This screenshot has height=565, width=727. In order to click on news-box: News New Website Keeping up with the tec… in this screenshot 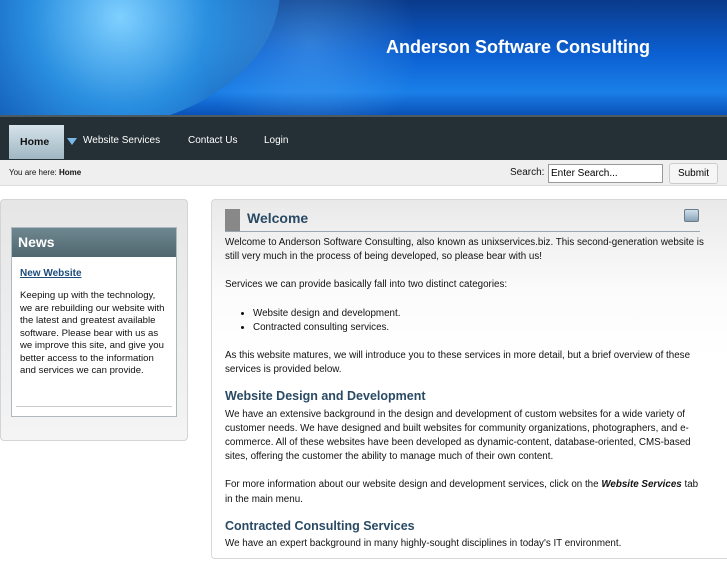, I will do `click(94, 322)`.